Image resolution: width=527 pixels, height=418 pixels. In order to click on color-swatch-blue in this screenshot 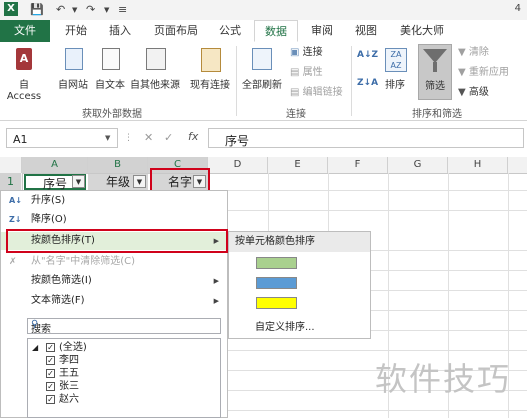, I will do `click(276, 283)`.